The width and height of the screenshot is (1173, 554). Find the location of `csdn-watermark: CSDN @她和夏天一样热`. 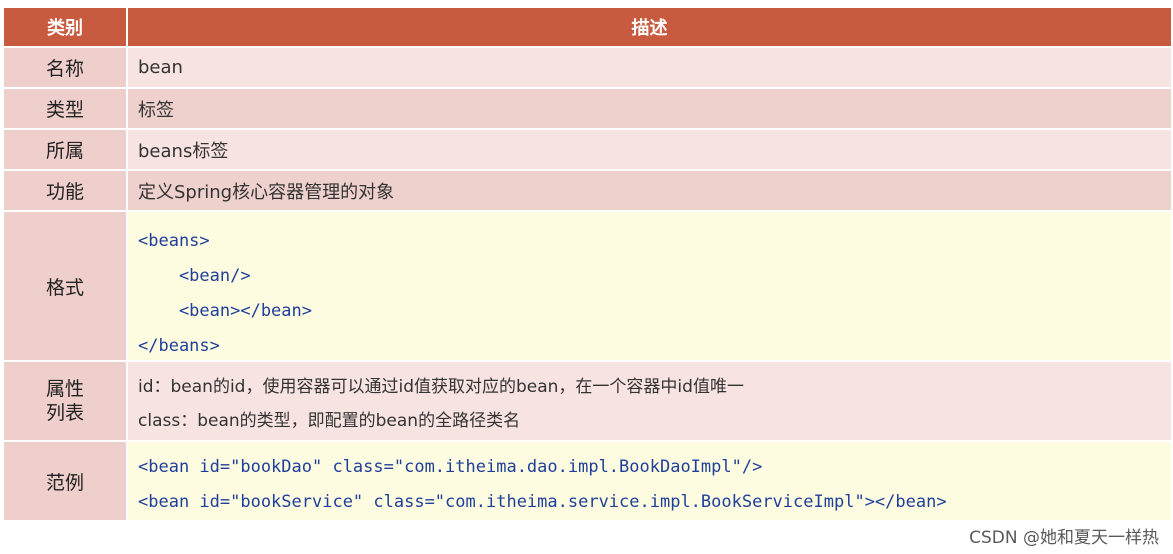

csdn-watermark: CSDN @她和夏天一样热 is located at coordinates (1064, 538).